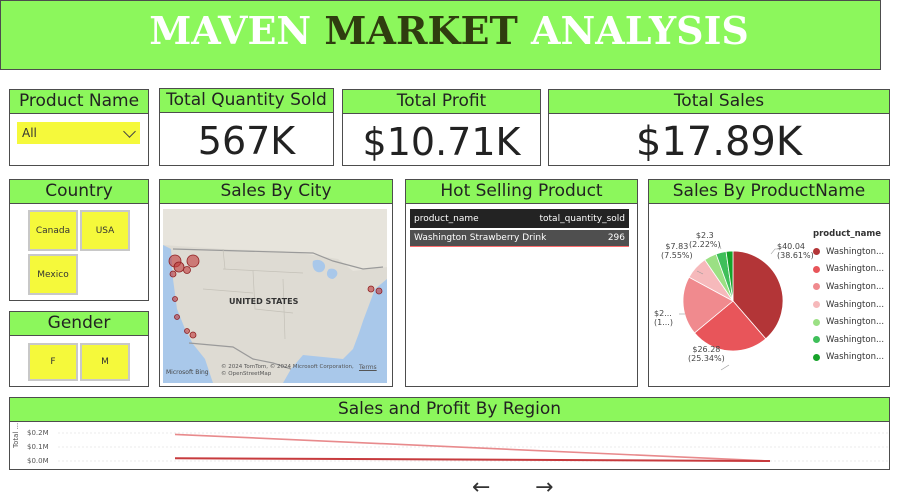 This screenshot has width=898, height=500. I want to click on city-bubbles, so click(275, 296).